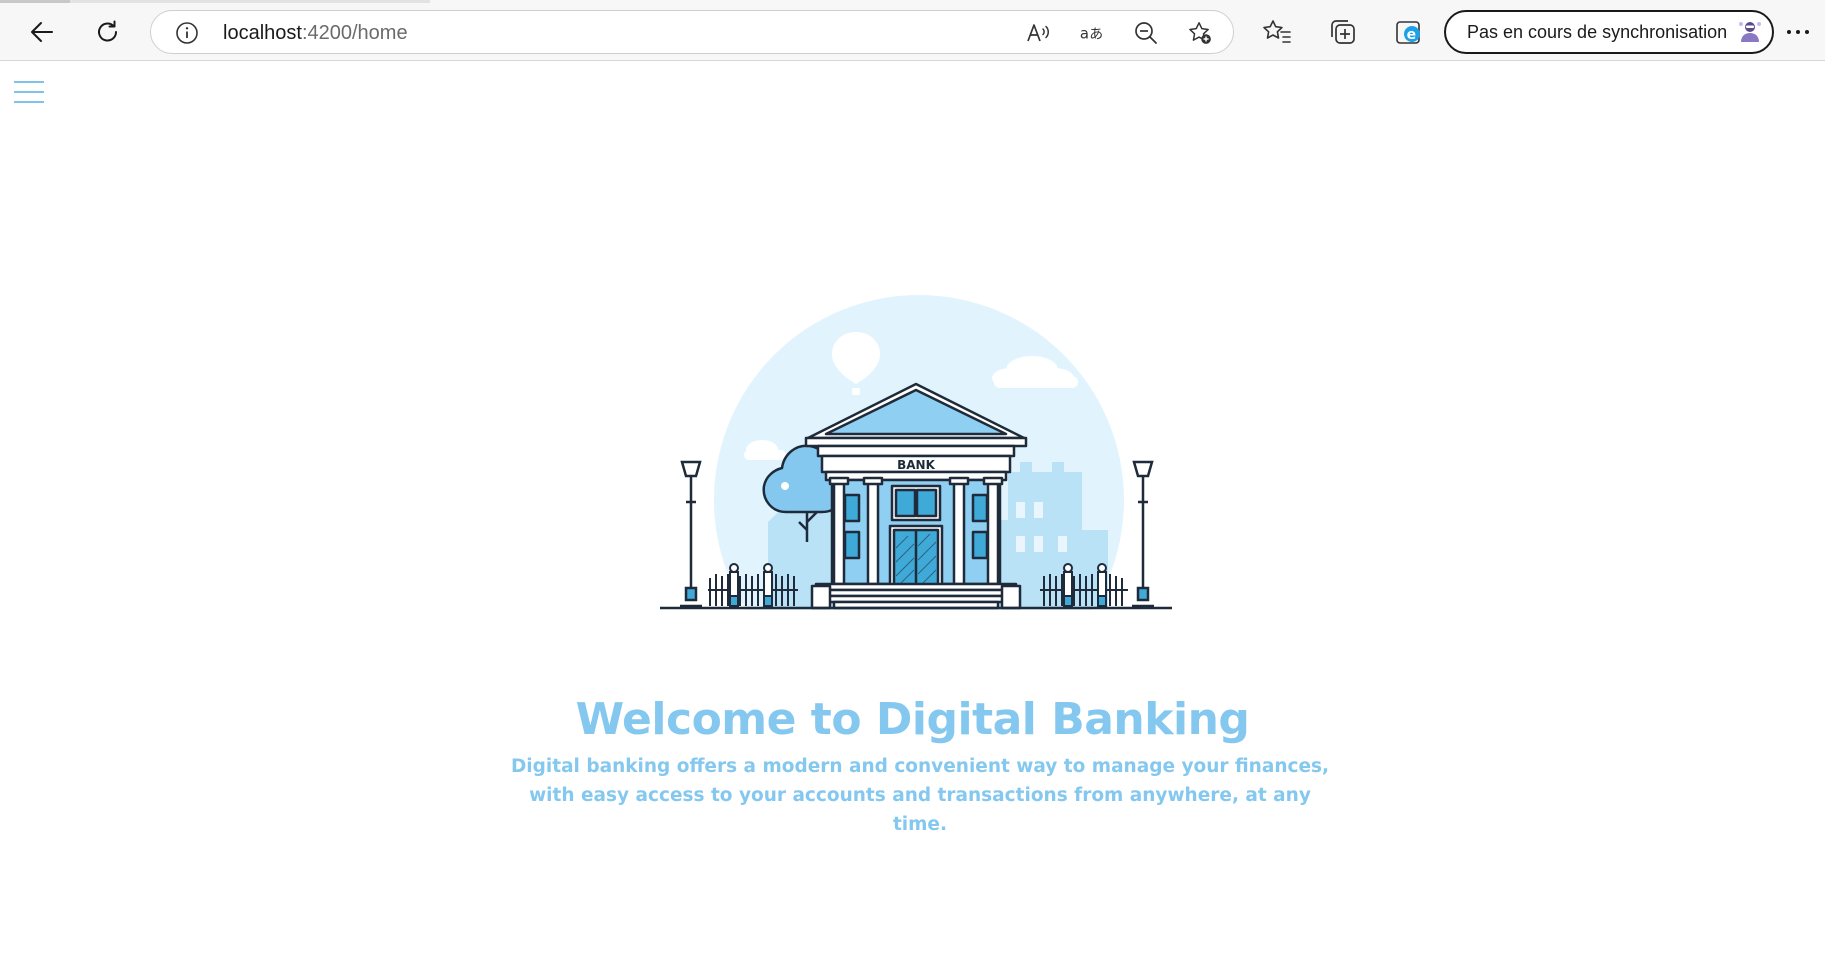  I want to click on site-info-icon, so click(187, 33).